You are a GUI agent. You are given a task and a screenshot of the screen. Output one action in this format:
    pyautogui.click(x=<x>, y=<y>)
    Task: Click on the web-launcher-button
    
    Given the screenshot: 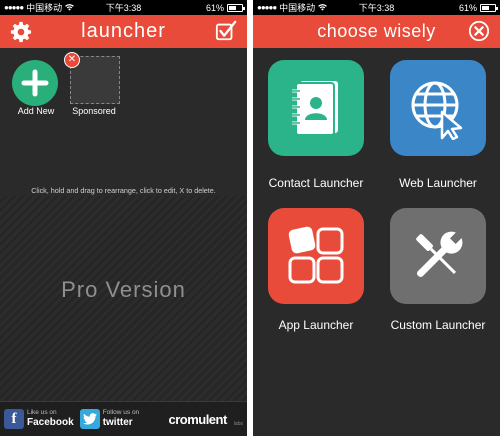 What is the action you would take?
    pyautogui.click(x=438, y=108)
    